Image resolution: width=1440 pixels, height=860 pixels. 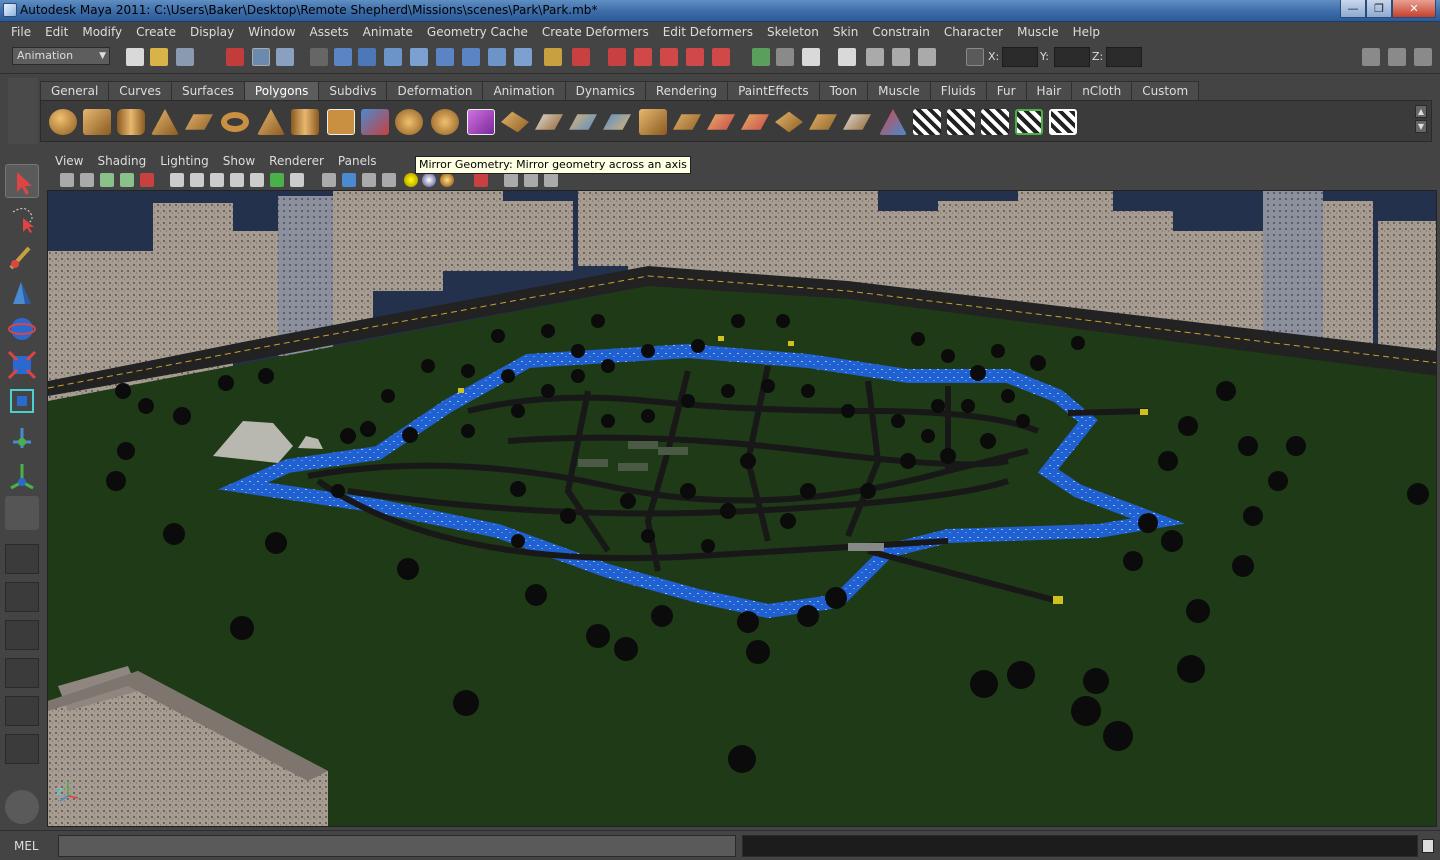 What do you see at coordinates (1020, 57) in the screenshot?
I see `x-field` at bounding box center [1020, 57].